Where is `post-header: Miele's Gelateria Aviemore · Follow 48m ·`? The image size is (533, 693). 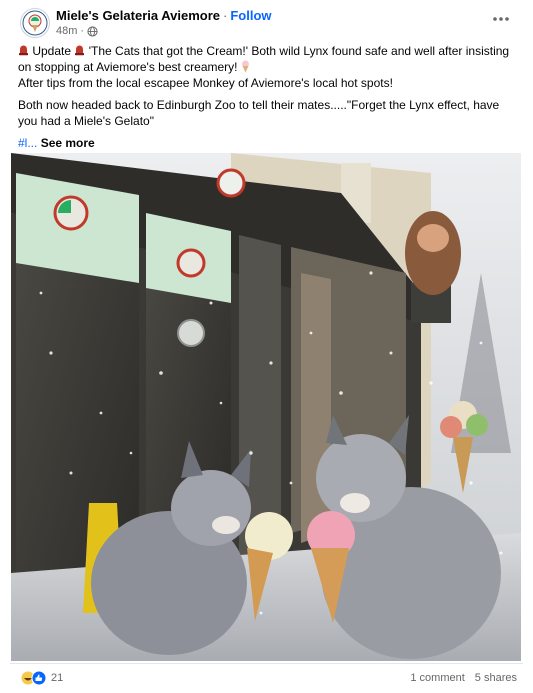 post-header: Miele's Gelateria Aviemore · Follow 48m · is located at coordinates (266, 24).